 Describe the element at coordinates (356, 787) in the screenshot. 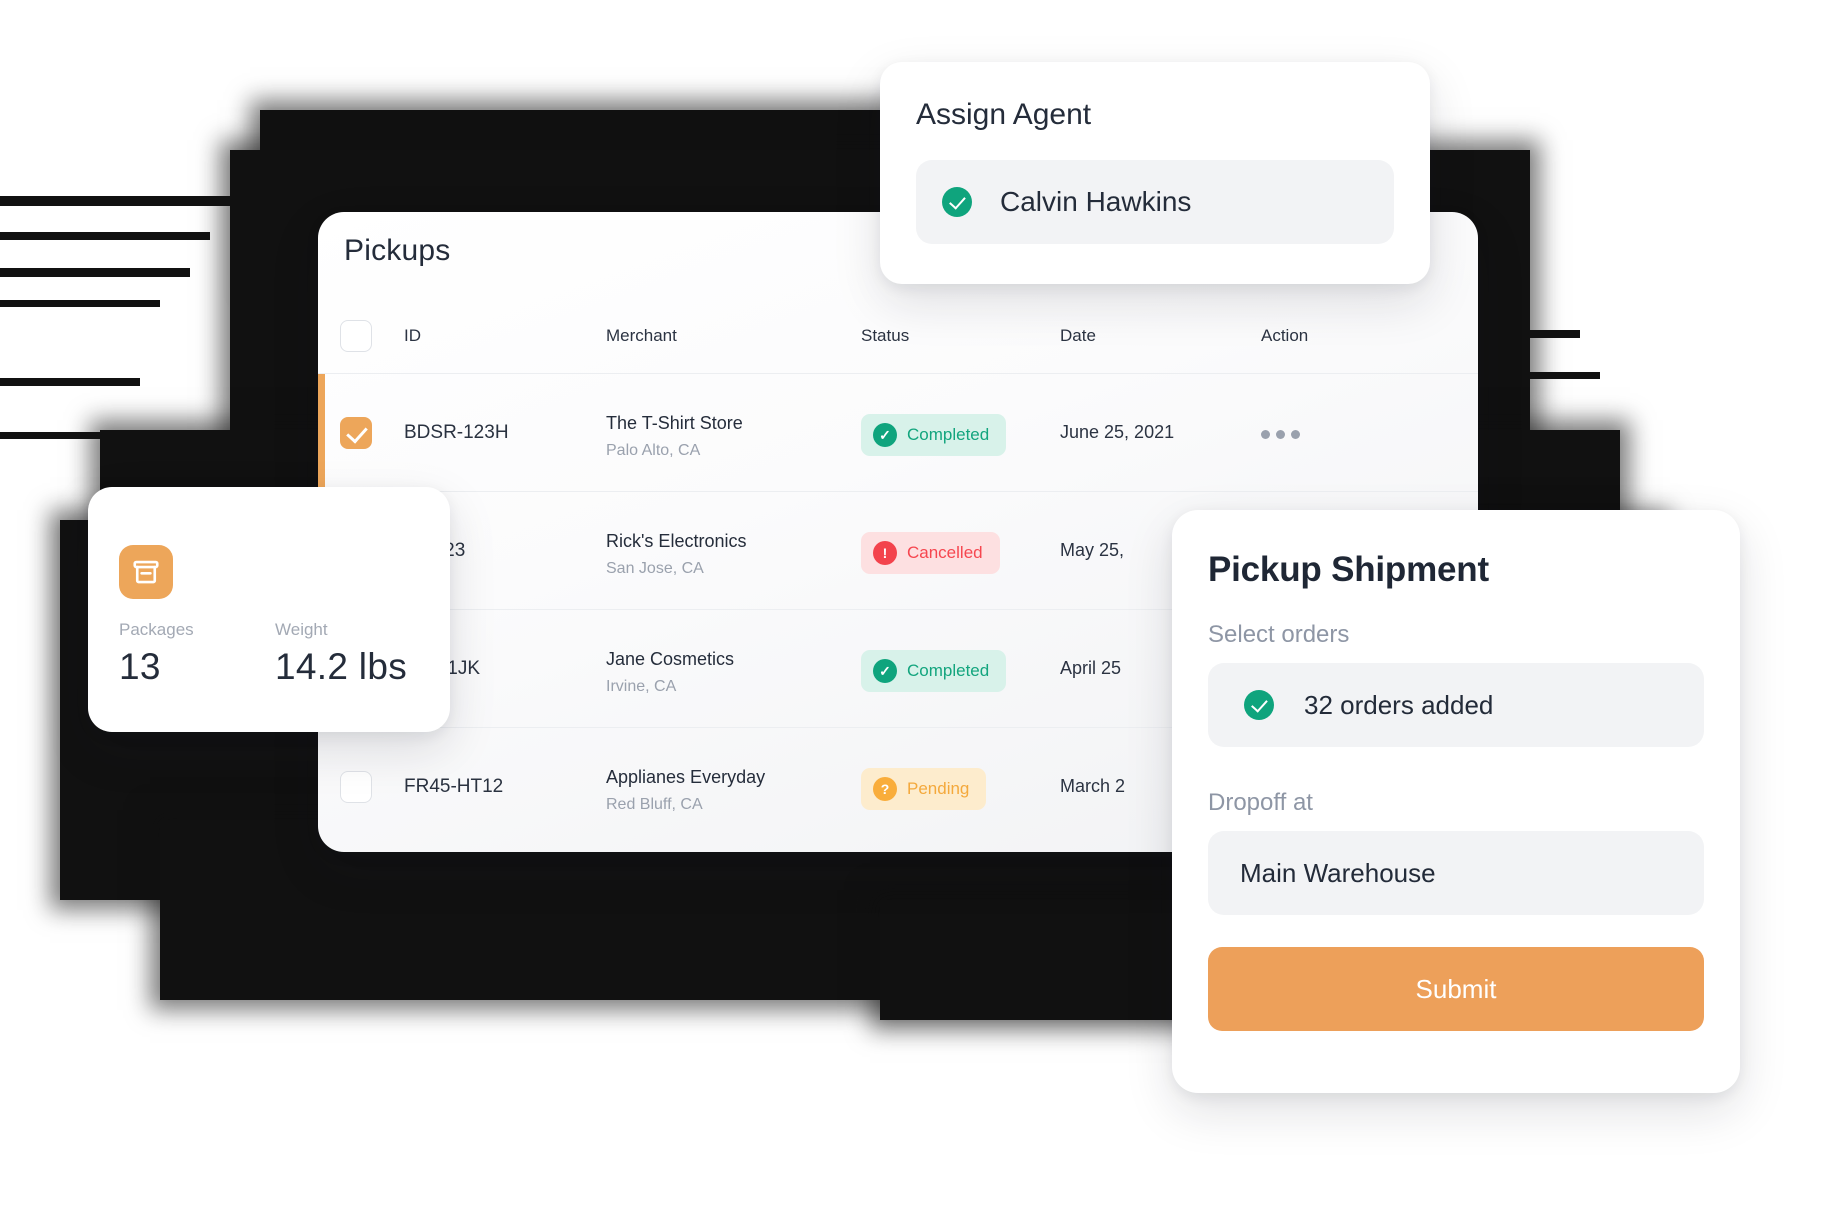

I see `checkbox-icon` at that location.